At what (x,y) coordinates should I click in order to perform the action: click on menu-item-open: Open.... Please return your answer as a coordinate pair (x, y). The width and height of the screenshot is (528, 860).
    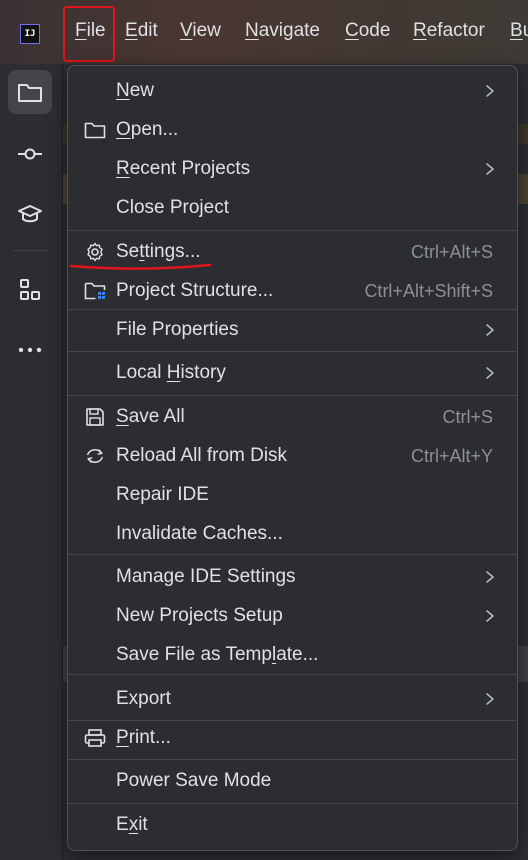
    Looking at the image, I should click on (292, 130).